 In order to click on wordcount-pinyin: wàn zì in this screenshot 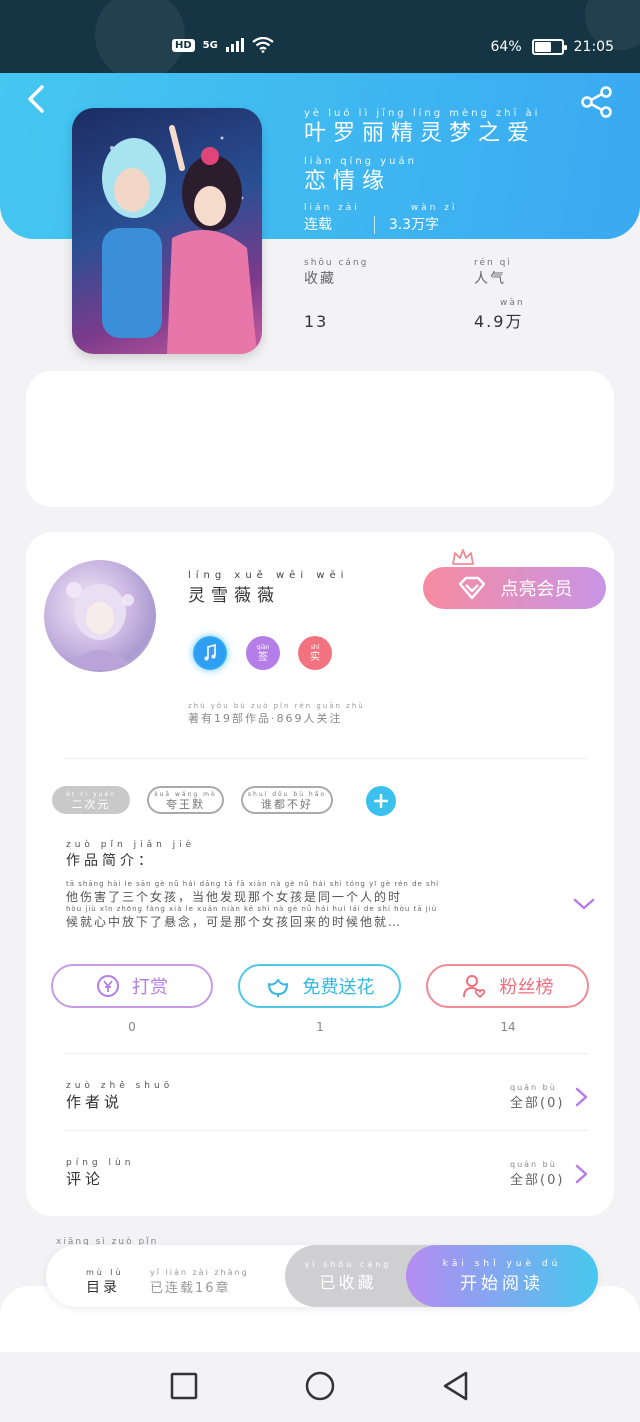, I will do `click(434, 208)`.